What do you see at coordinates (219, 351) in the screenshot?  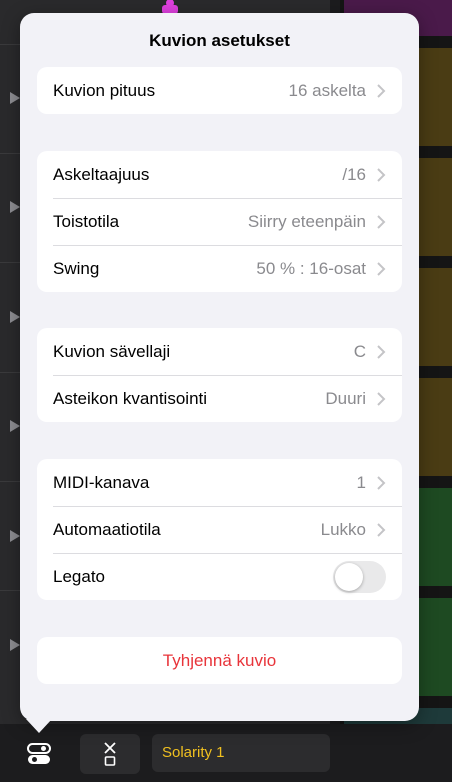 I see `pattern-key-row: Kuvion sävellaji C` at bounding box center [219, 351].